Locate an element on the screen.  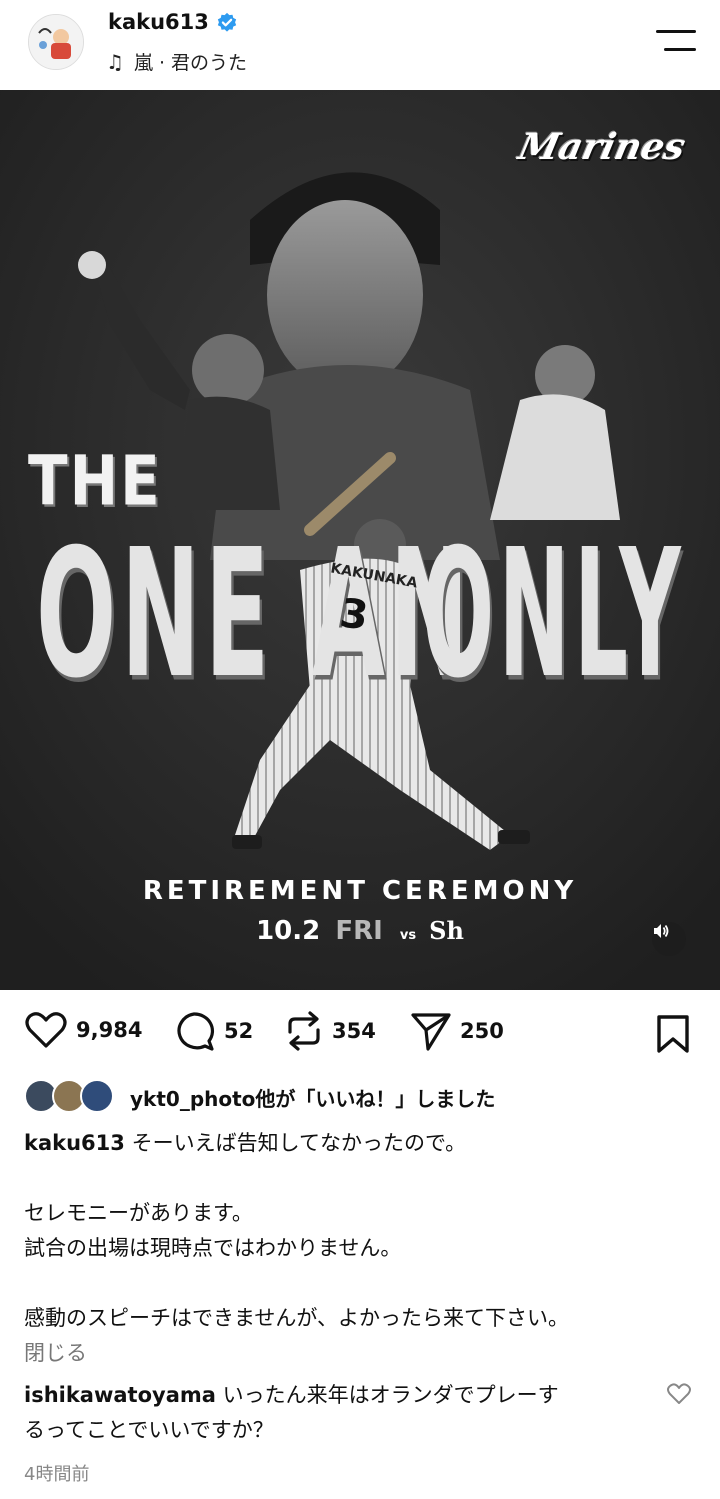
share-count: 250 is located at coordinates (482, 1031).